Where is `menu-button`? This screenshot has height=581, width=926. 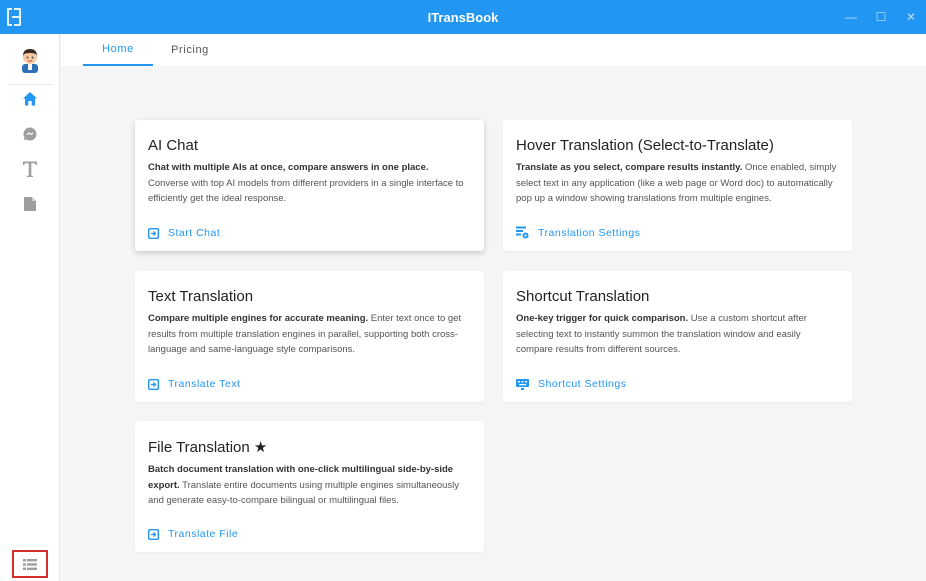 menu-button is located at coordinates (30, 564).